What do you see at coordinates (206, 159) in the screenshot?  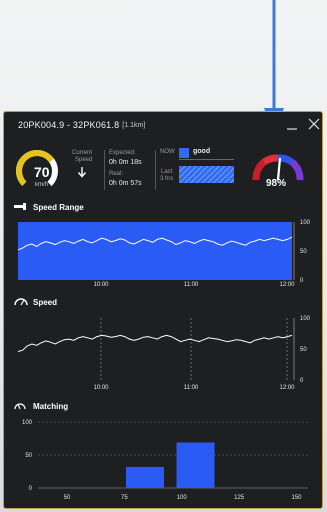 I see `now-status-underline` at bounding box center [206, 159].